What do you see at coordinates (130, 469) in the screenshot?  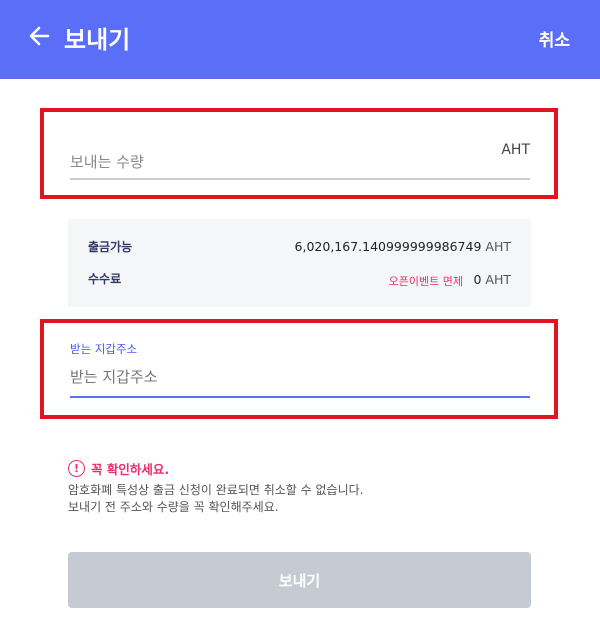 I see `notice-title: 꼭 확인하세요.` at bounding box center [130, 469].